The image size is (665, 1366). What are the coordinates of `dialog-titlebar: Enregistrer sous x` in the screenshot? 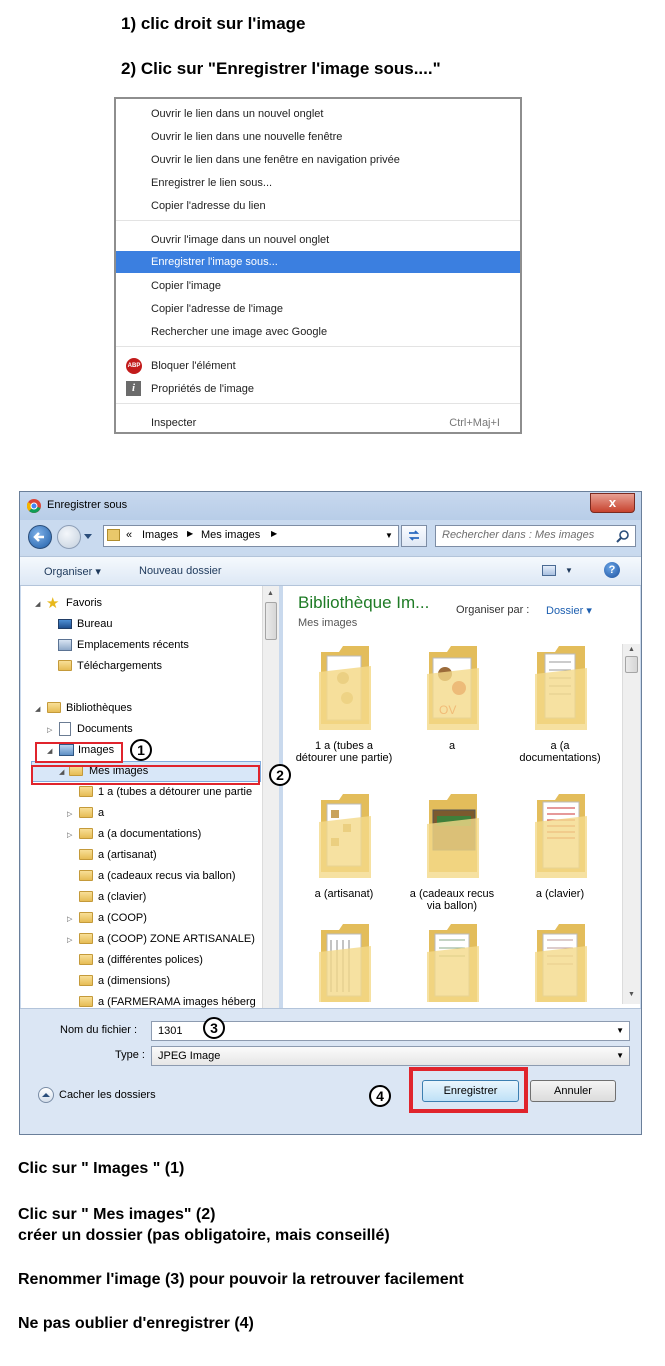 It's located at (330, 506).